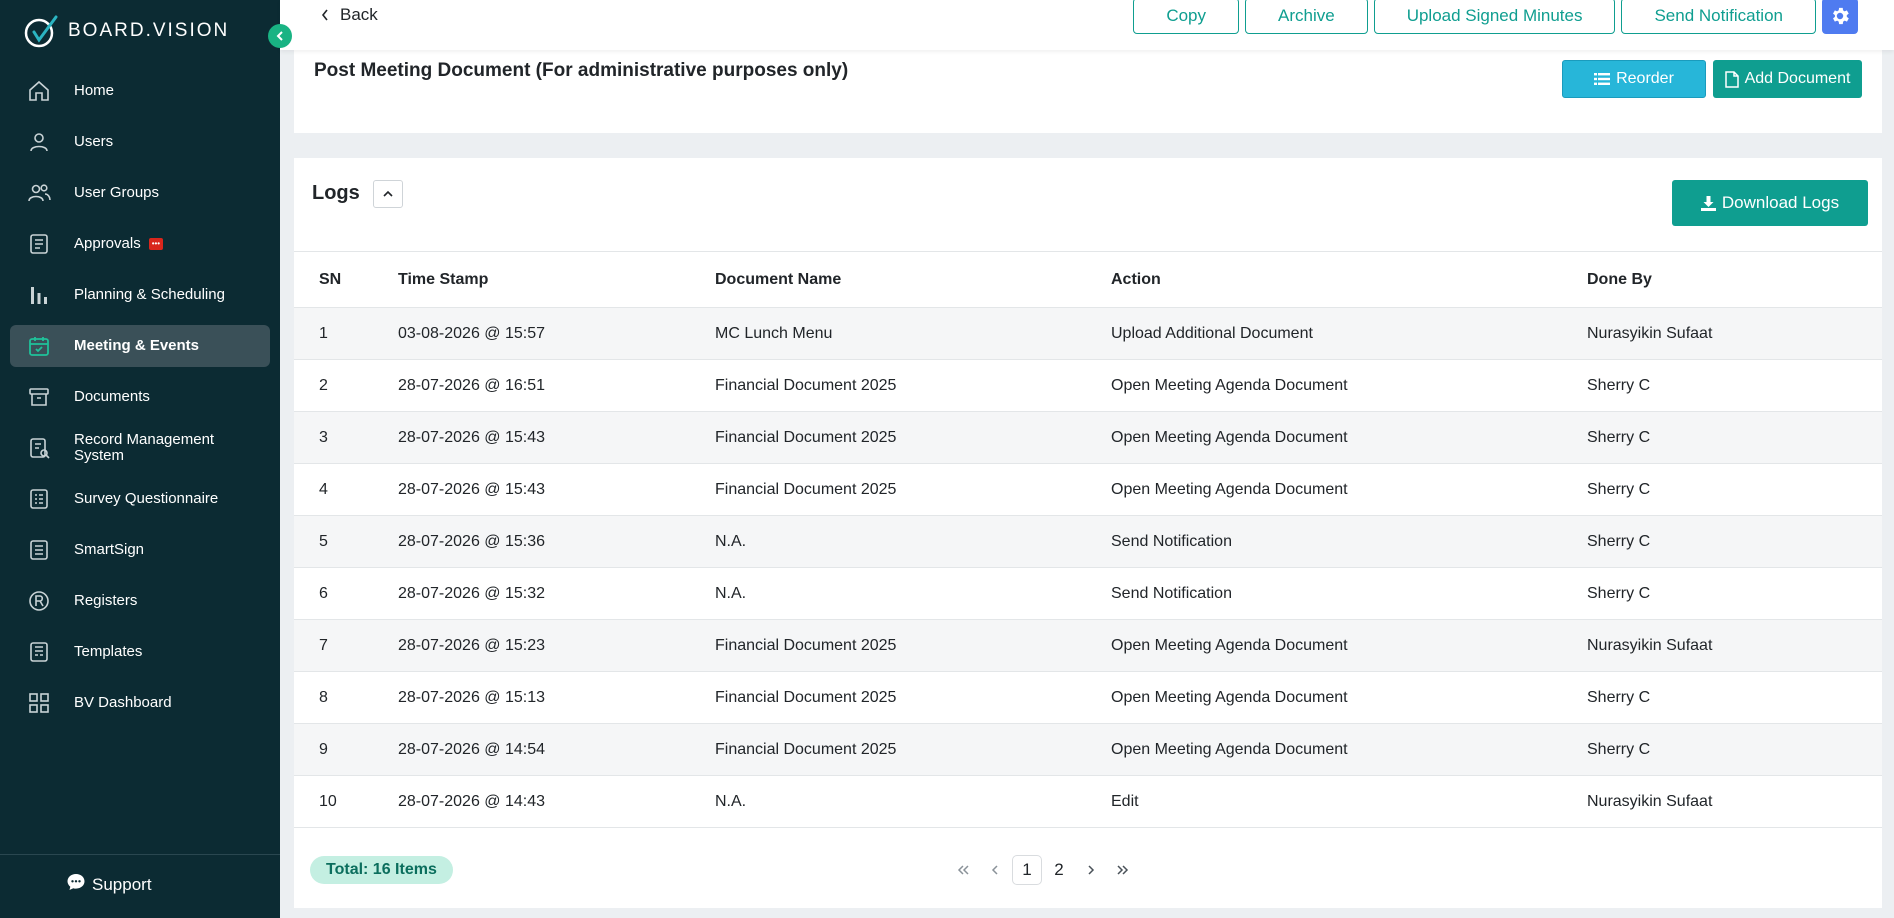 This screenshot has height=918, width=1894. What do you see at coordinates (333, 593) in the screenshot?
I see `cell-sn: 6` at bounding box center [333, 593].